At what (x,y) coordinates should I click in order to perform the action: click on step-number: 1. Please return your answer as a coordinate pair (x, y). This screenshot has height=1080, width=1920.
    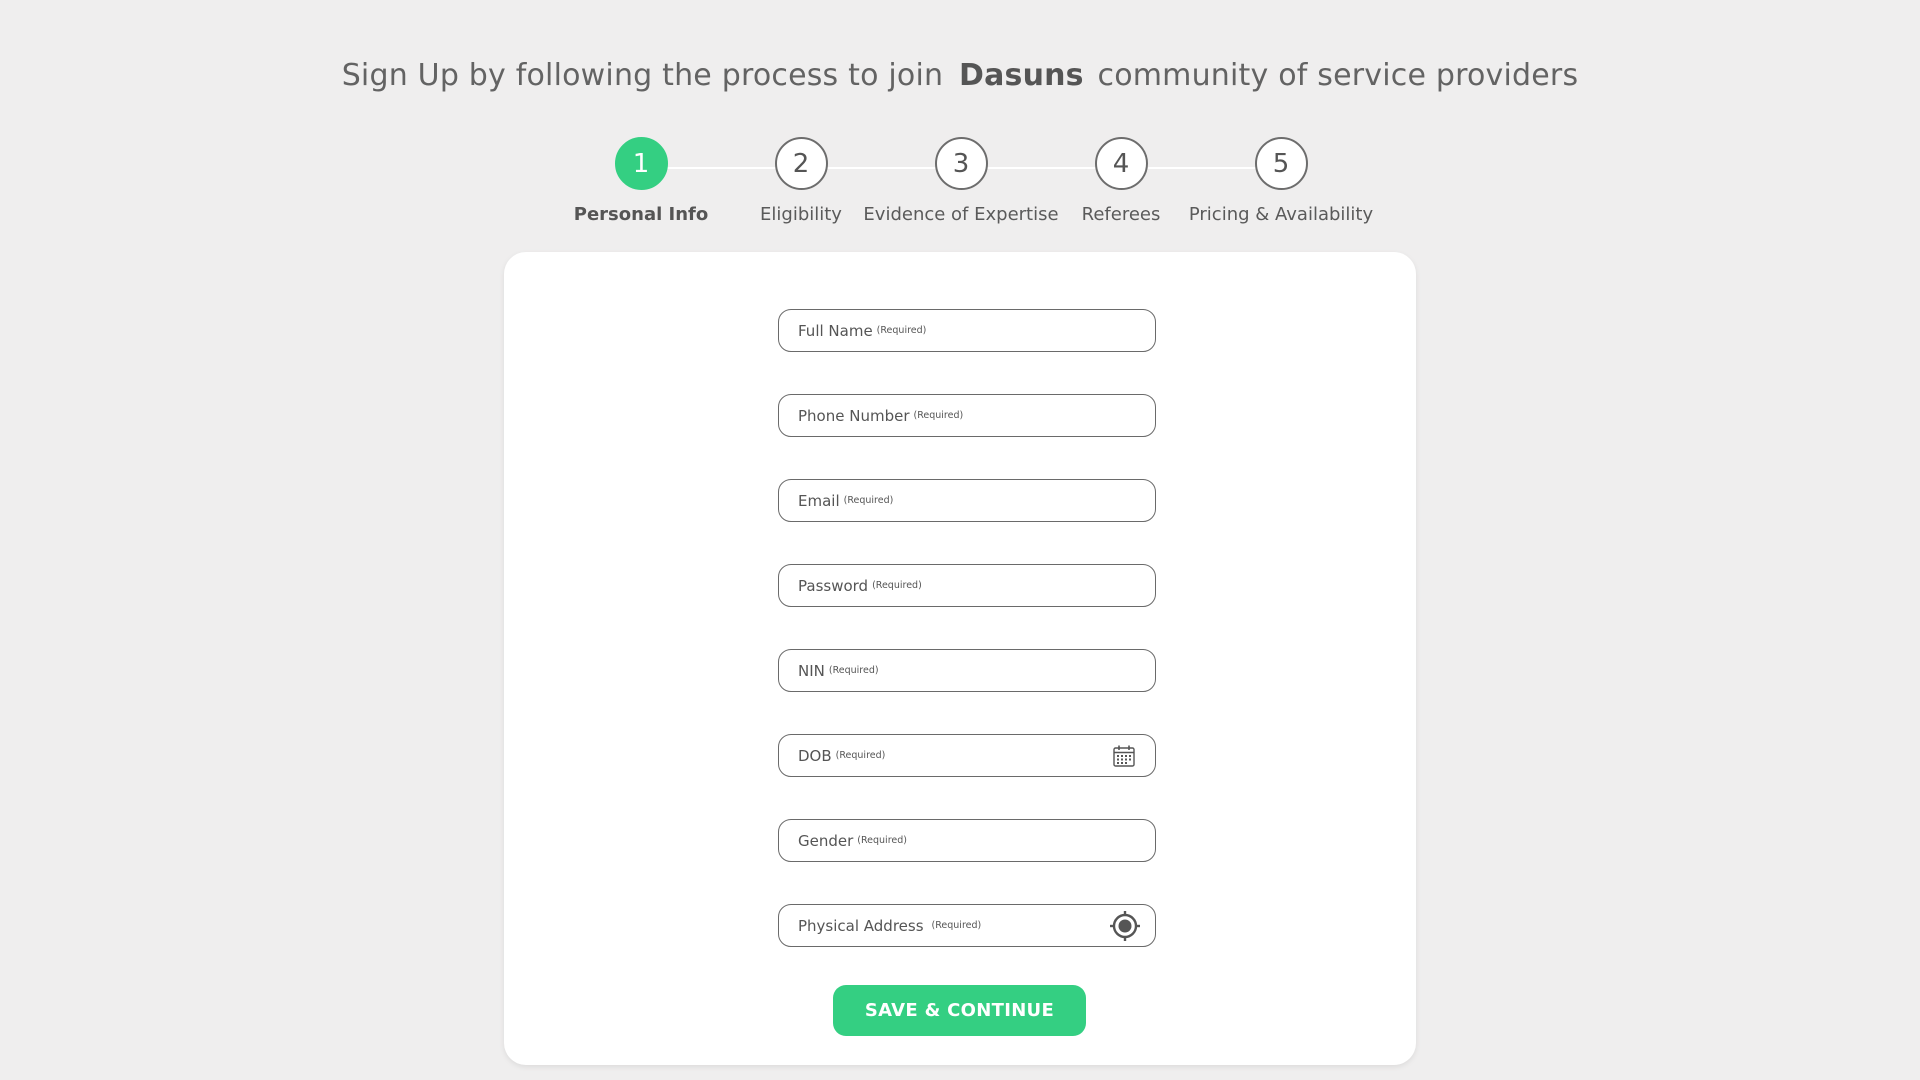
    Looking at the image, I should click on (641, 163).